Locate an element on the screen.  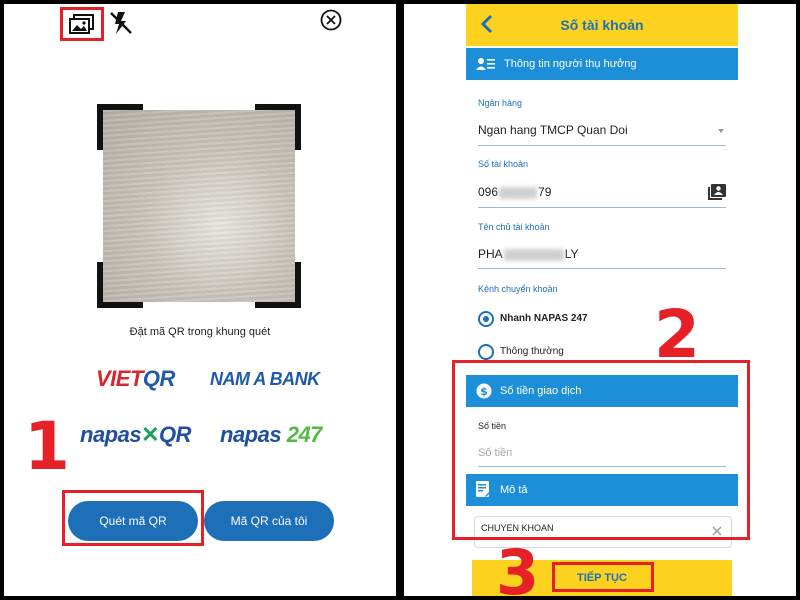
vietqr-logo: VIETQR is located at coordinates (135, 379).